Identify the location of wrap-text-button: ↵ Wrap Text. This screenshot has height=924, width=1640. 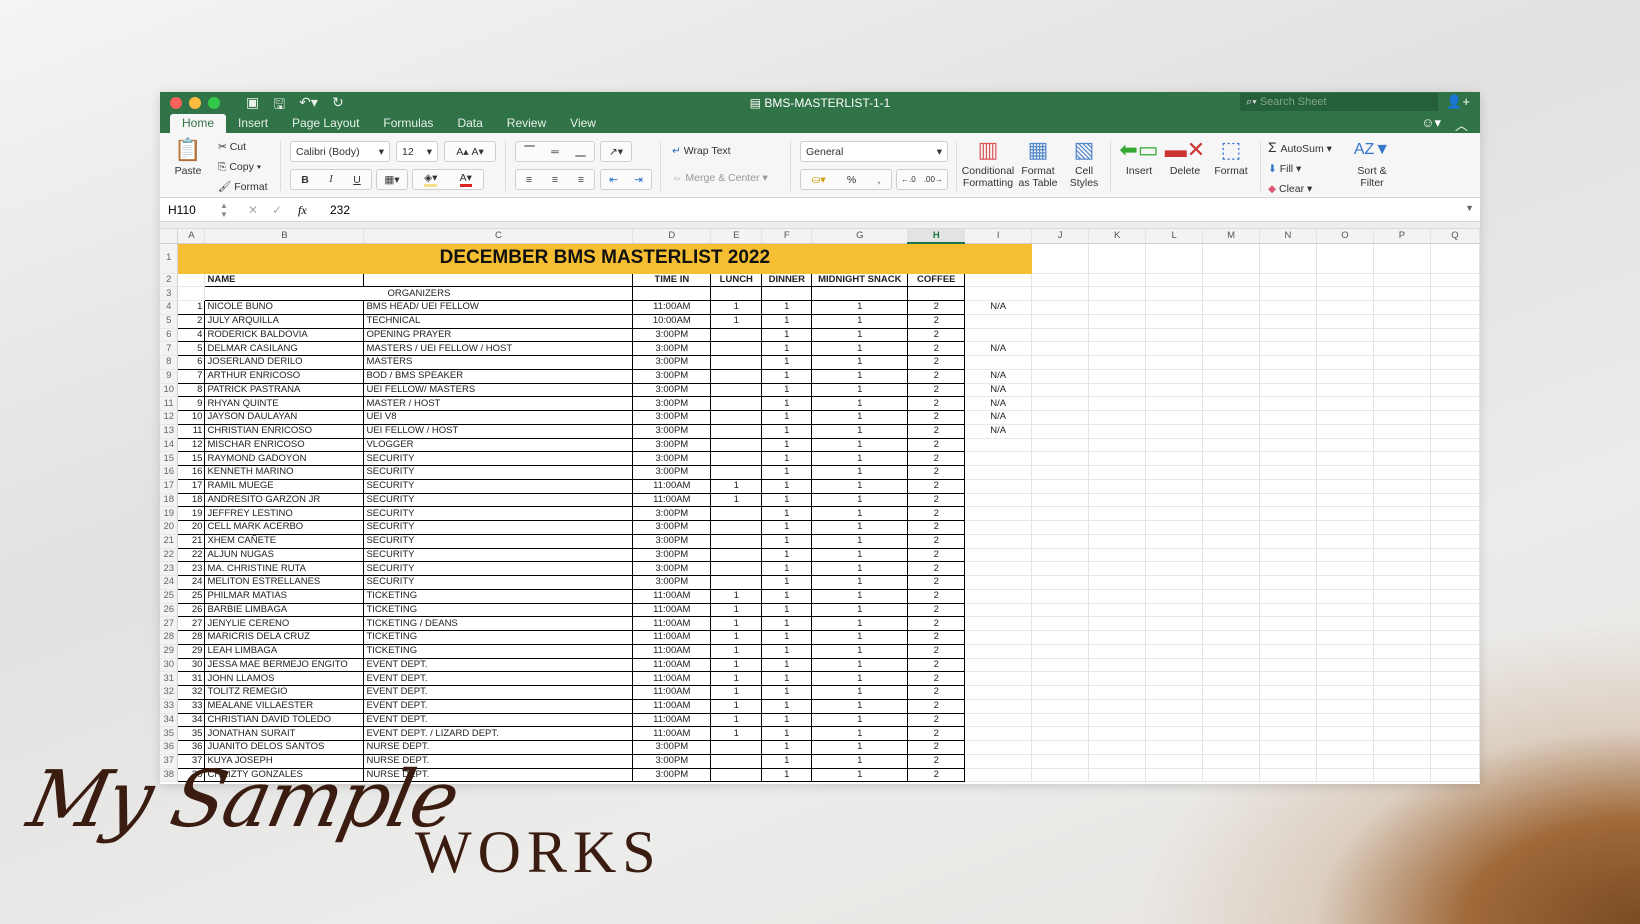
(701, 151).